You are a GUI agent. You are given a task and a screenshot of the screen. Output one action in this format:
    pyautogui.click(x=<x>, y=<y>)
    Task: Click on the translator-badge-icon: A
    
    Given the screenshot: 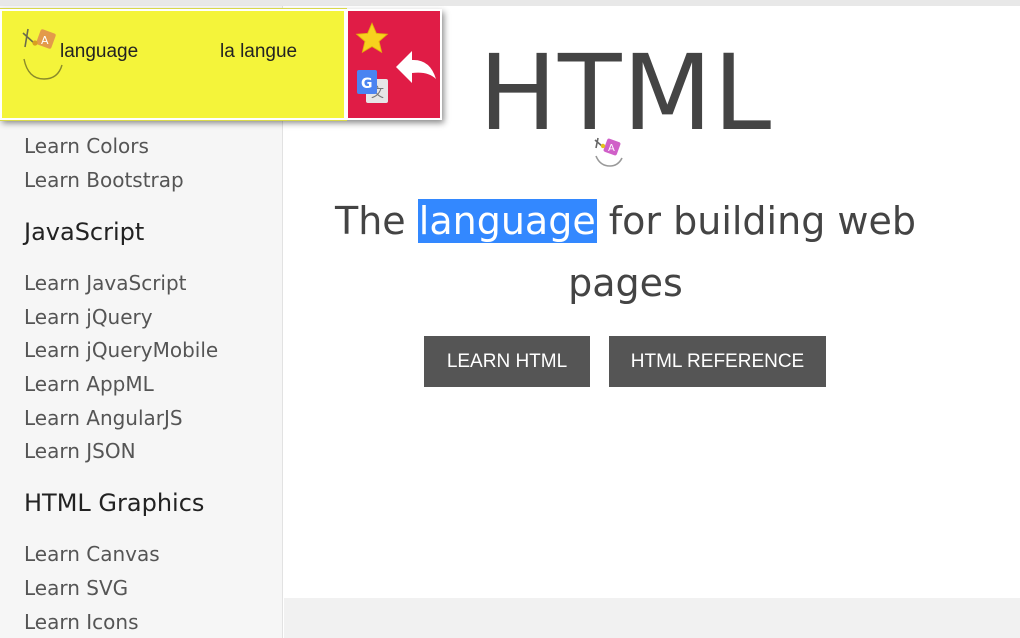 What is the action you would take?
    pyautogui.click(x=609, y=152)
    